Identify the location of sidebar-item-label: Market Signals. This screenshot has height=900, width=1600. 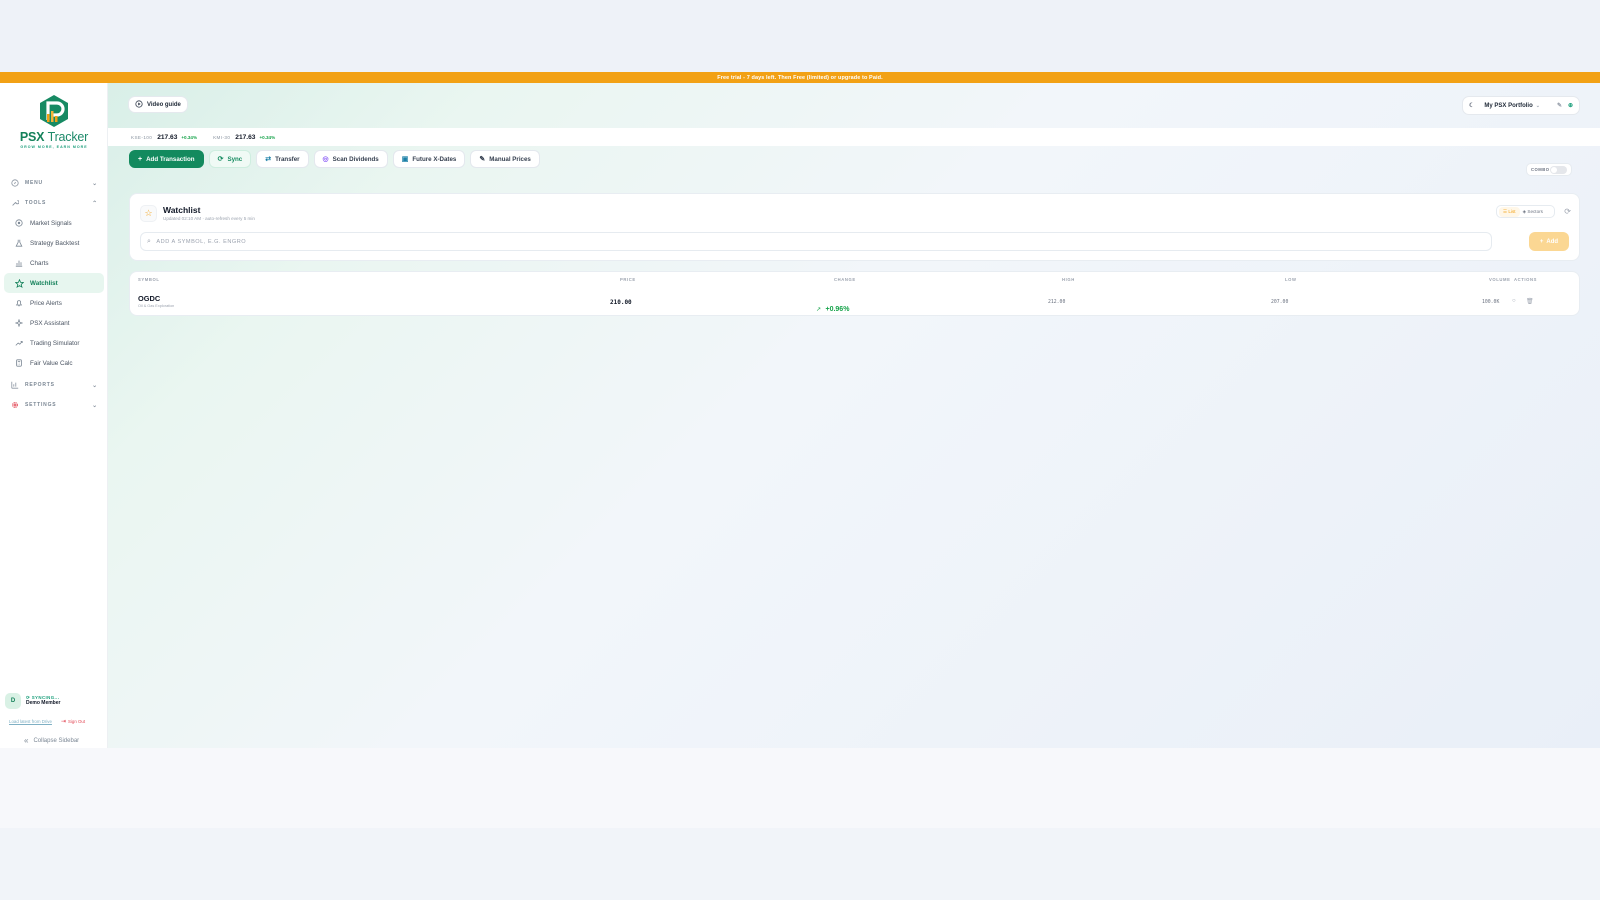
(51, 223).